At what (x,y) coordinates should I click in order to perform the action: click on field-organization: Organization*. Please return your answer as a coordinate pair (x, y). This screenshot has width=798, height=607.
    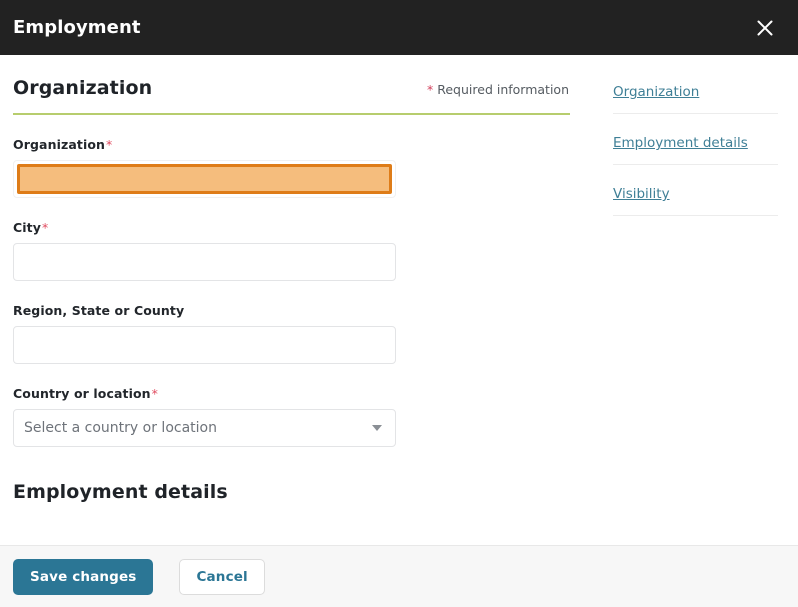
    Looking at the image, I should click on (291, 167).